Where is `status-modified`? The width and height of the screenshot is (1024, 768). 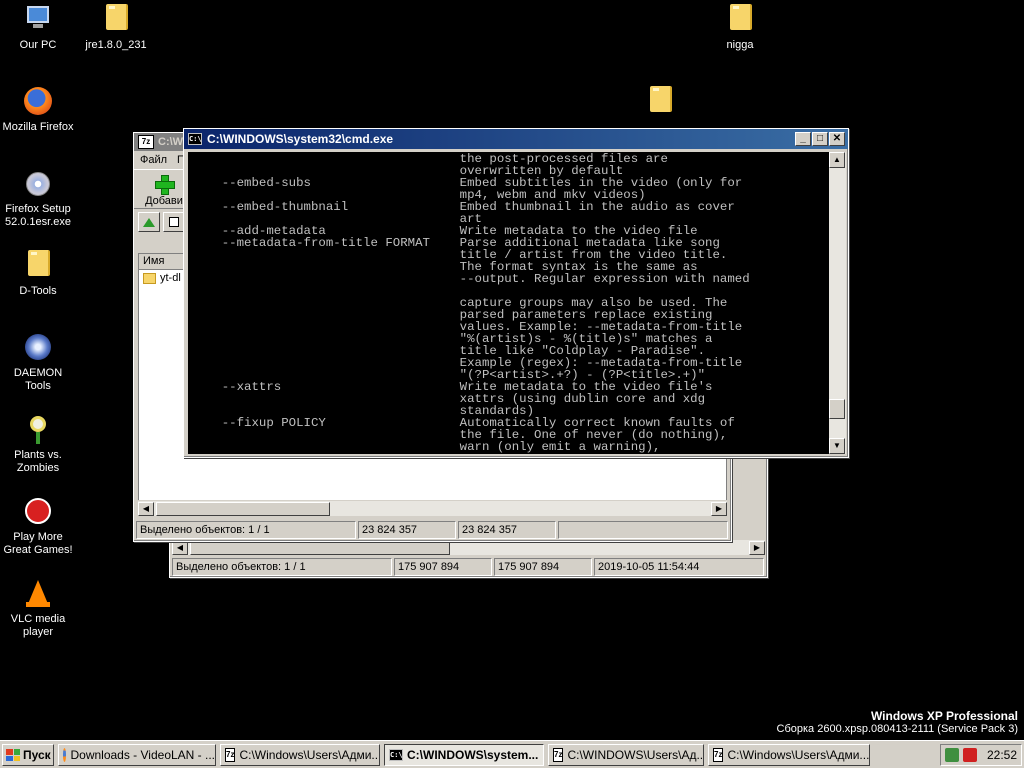
status-modified is located at coordinates (643, 530).